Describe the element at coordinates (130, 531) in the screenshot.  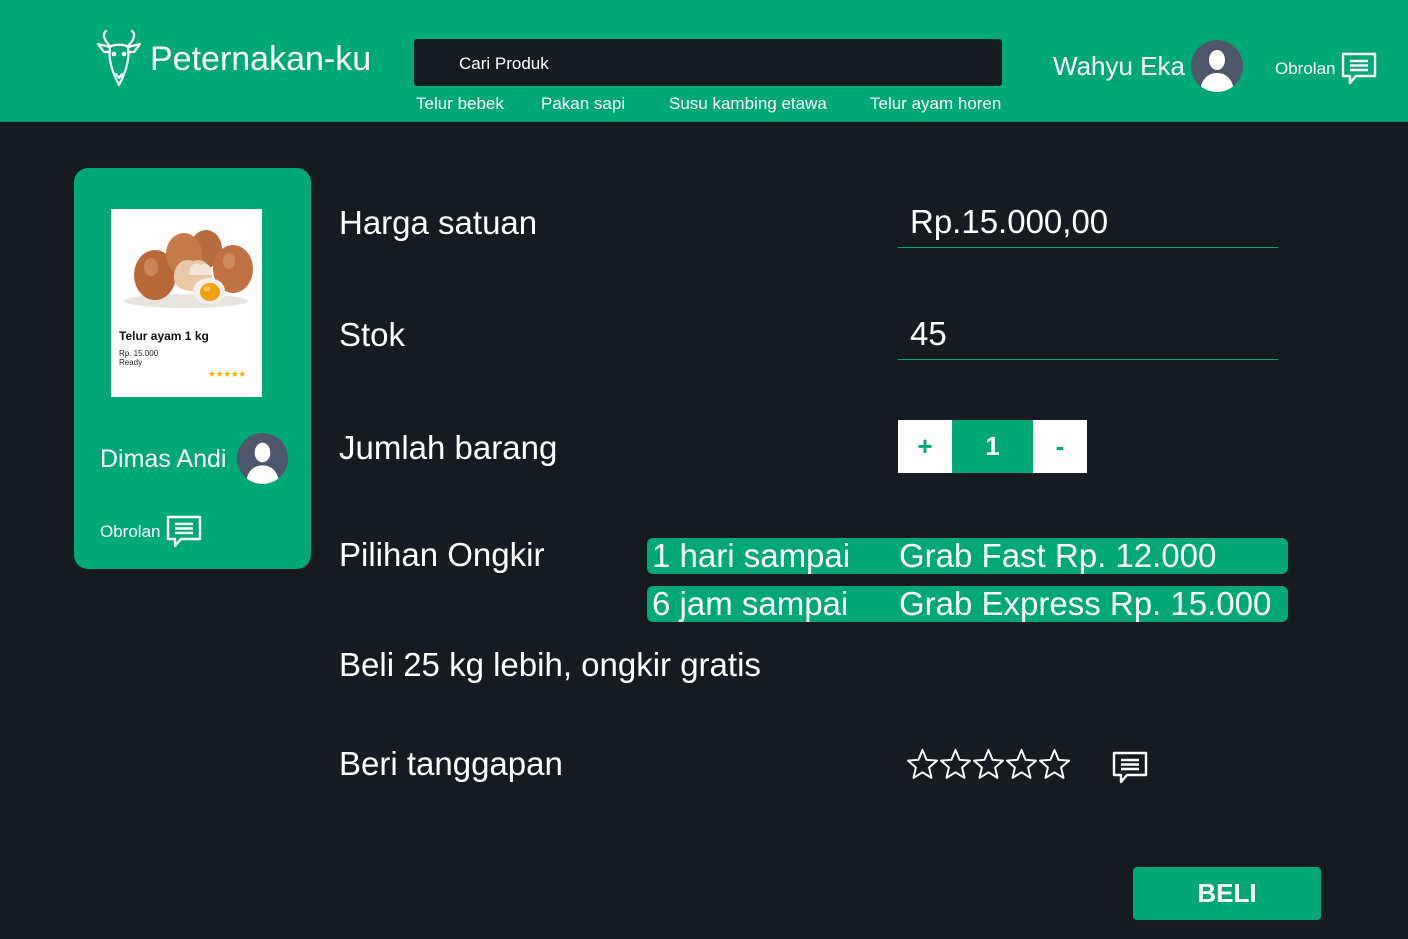
I see `seller-chat-label: Obrolan` at that location.